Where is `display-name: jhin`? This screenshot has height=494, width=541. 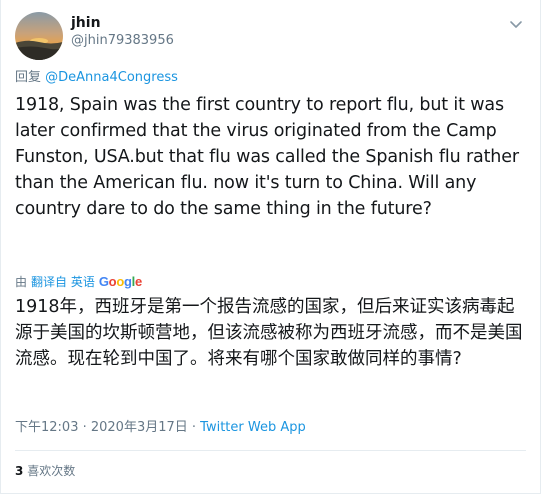 display-name: jhin is located at coordinates (122, 23).